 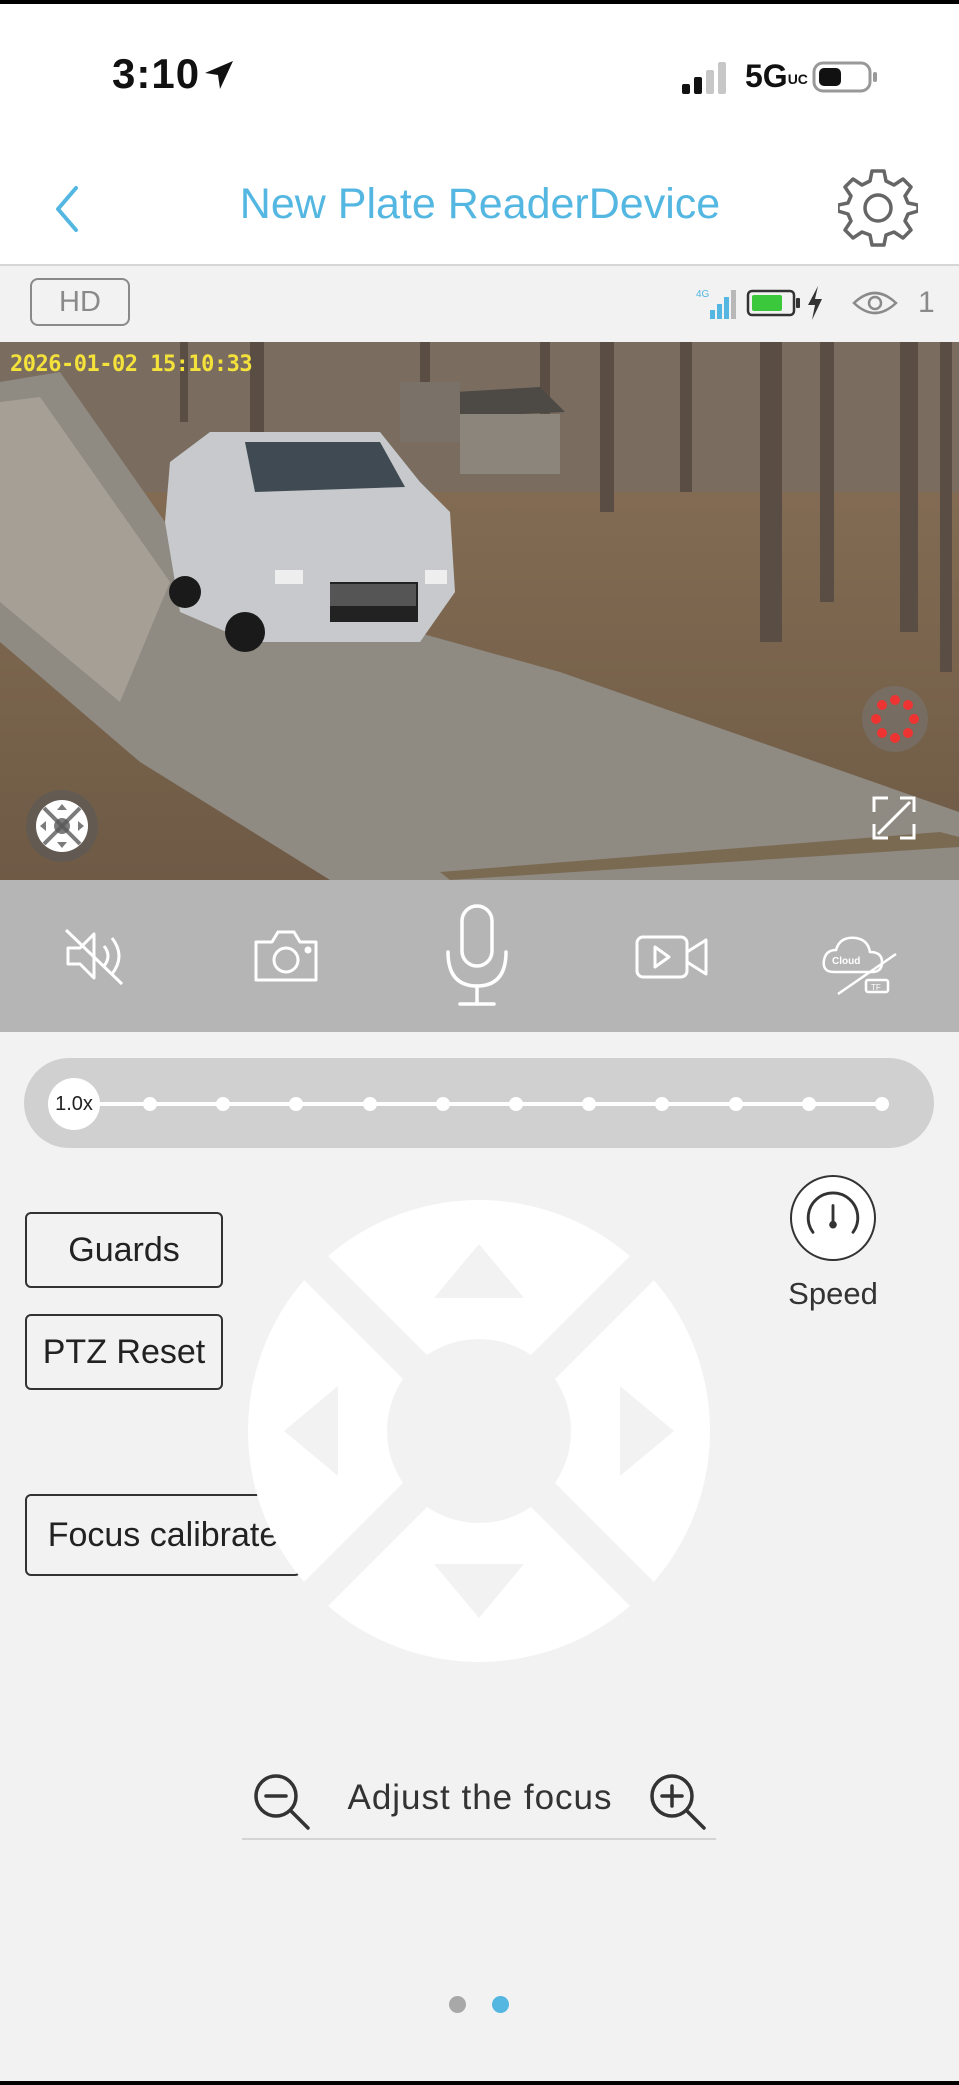 I want to click on gear-icon, so click(x=878, y=208).